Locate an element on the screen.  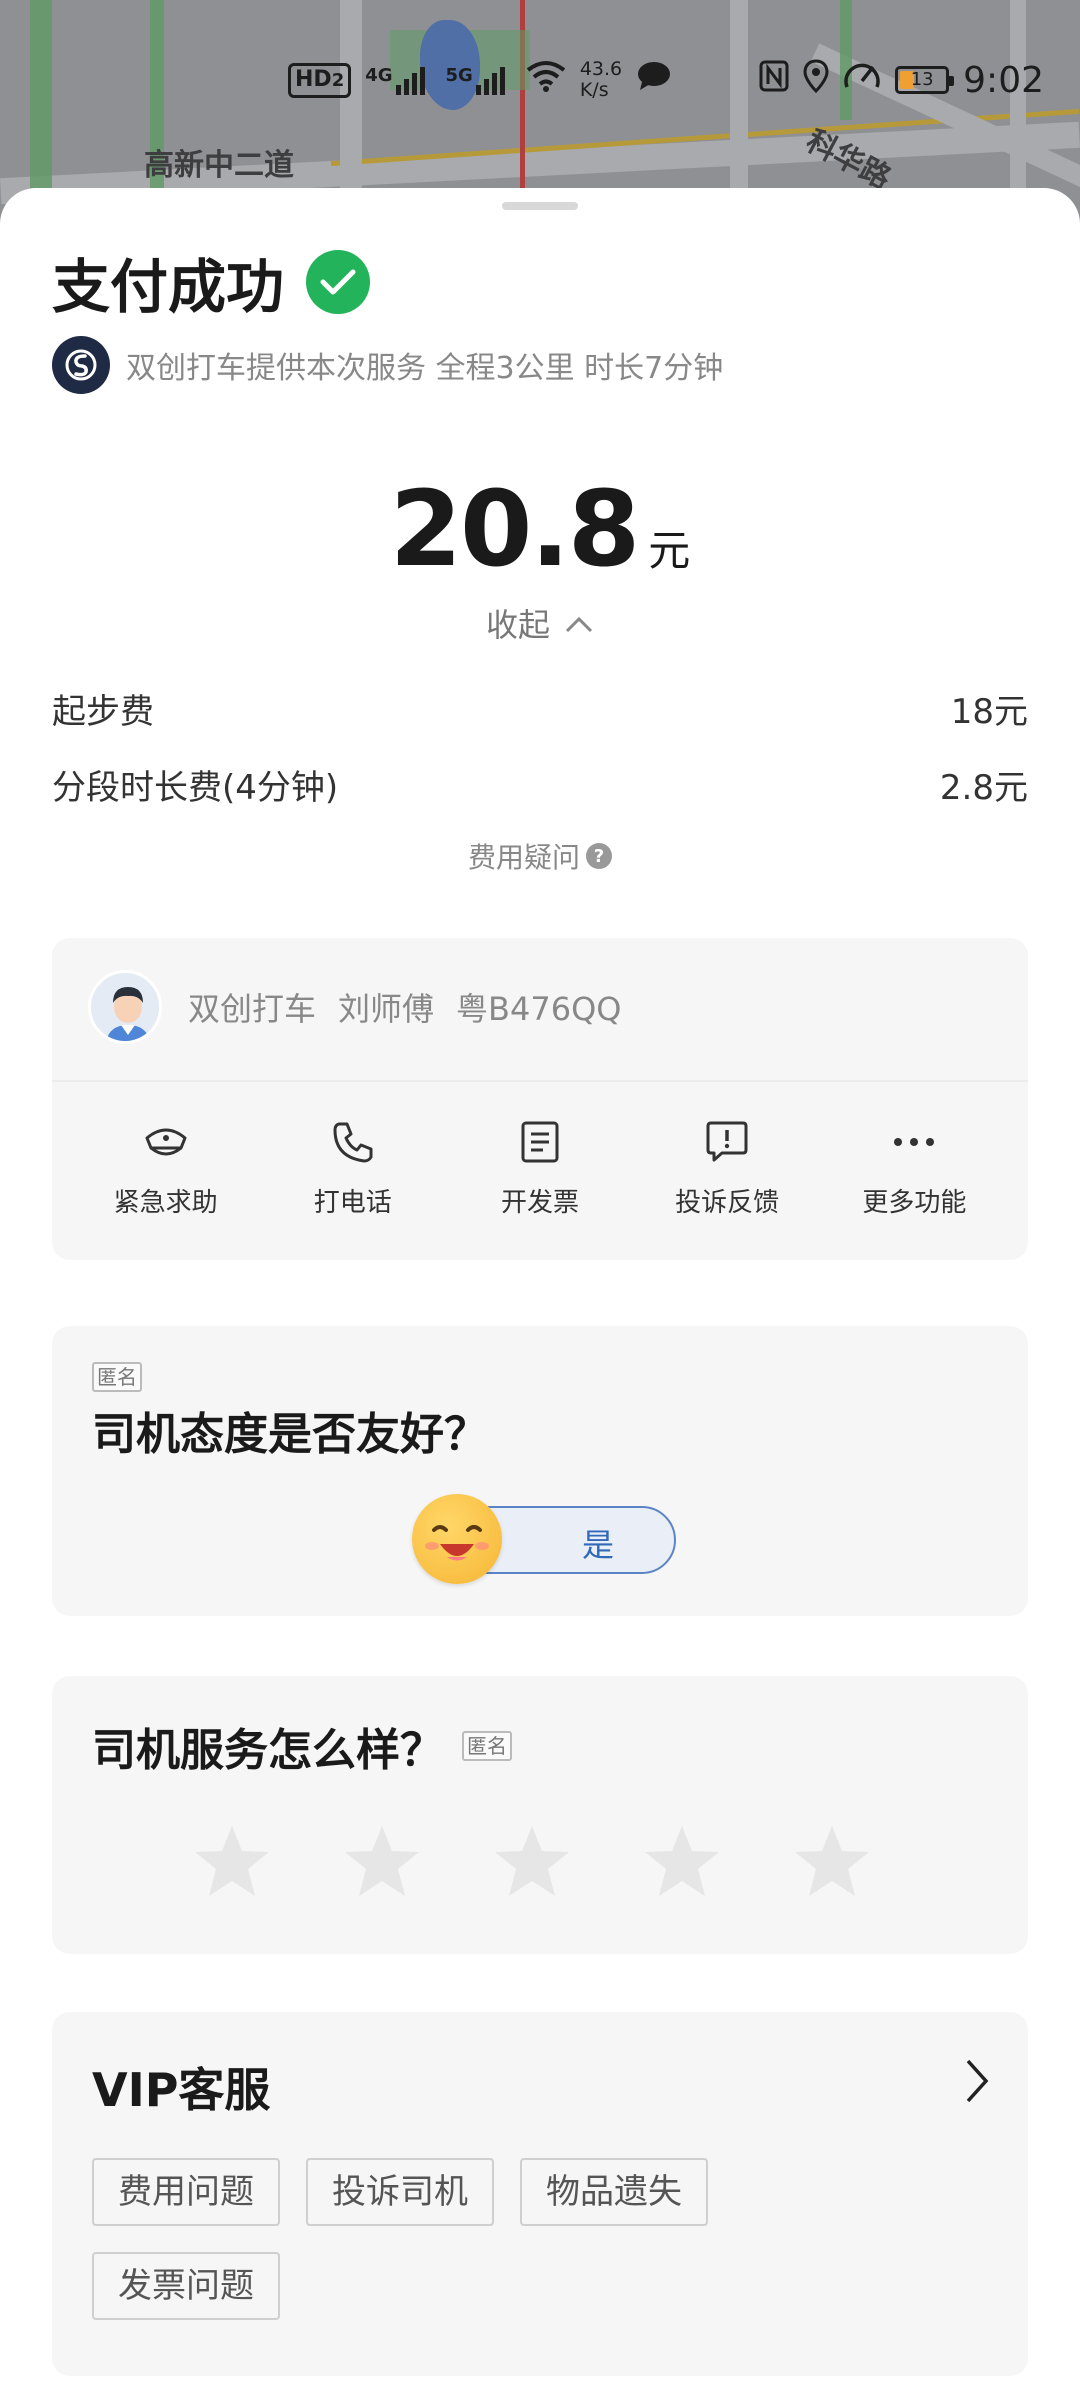
collapse-label: 收起 is located at coordinates (517, 625).